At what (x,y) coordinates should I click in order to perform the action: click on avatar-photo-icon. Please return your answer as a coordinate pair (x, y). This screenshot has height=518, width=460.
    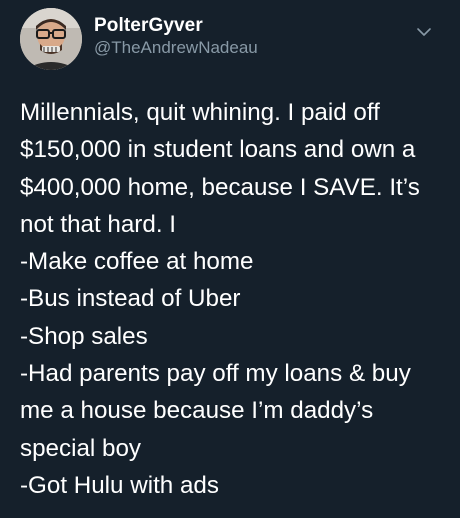
    Looking at the image, I should click on (51, 39).